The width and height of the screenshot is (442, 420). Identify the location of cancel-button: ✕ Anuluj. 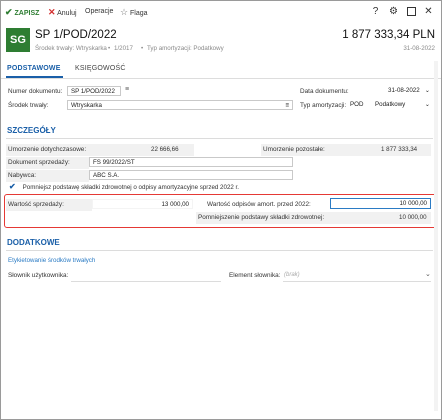
(62, 12).